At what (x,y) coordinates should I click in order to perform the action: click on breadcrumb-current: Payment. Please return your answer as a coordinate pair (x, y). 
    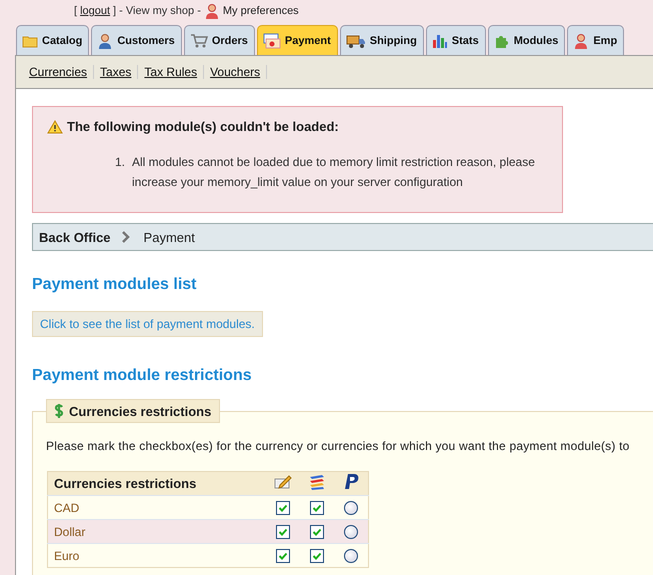
    Looking at the image, I should click on (169, 237).